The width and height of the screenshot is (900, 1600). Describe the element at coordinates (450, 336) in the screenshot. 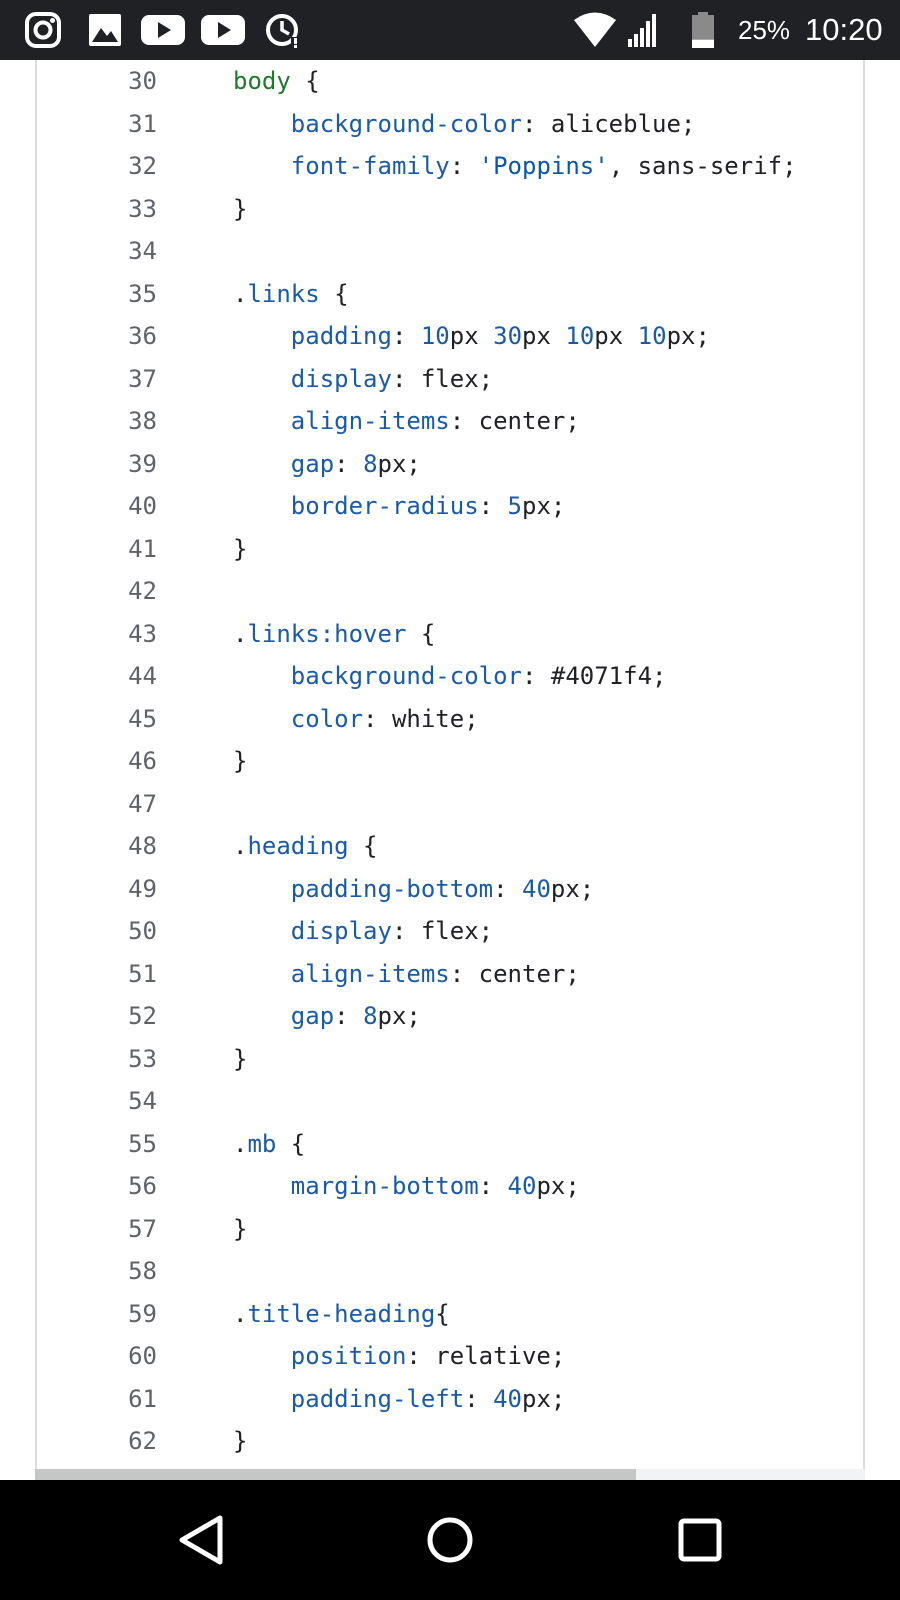

I see `code-line: 36 padding: 10px 30px 10px 10px;` at that location.